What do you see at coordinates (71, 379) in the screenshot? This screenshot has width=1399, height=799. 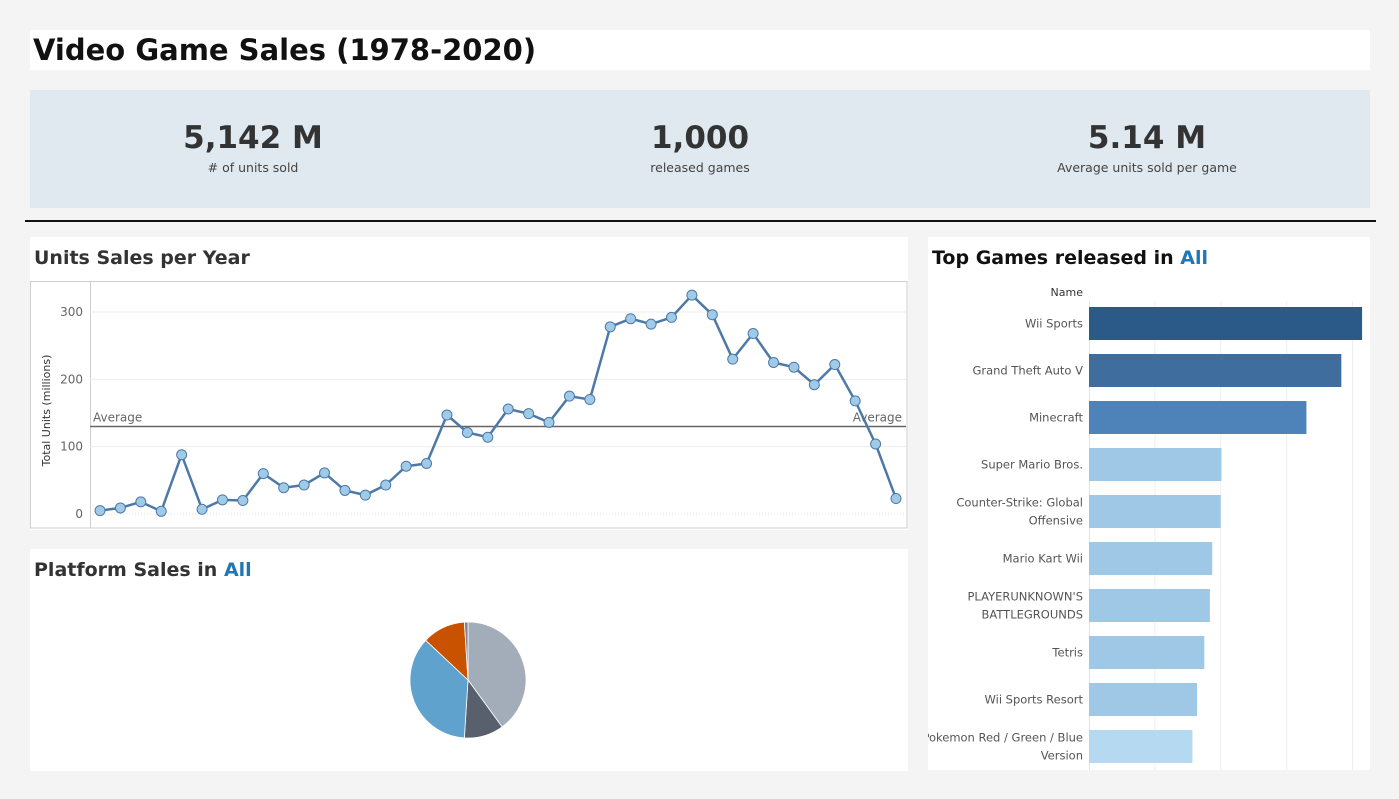 I see `y-tick-label: 200` at bounding box center [71, 379].